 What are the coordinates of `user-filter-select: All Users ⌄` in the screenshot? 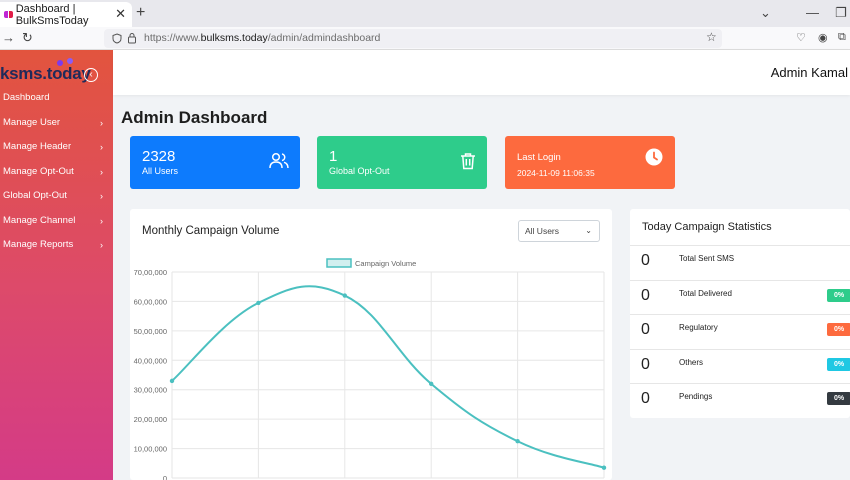 It's located at (559, 231).